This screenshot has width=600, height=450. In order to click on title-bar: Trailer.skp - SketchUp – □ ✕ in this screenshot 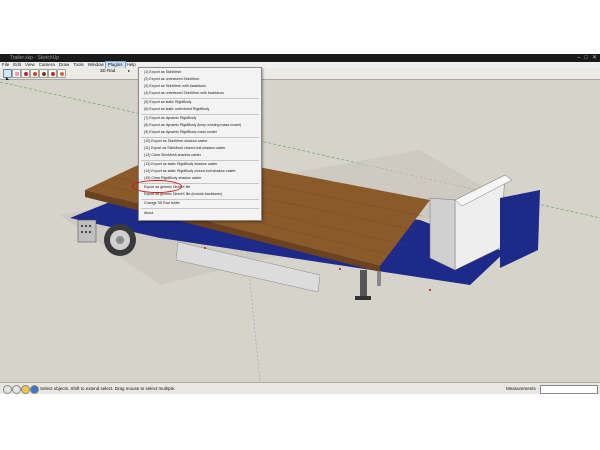, I will do `click(300, 58)`.